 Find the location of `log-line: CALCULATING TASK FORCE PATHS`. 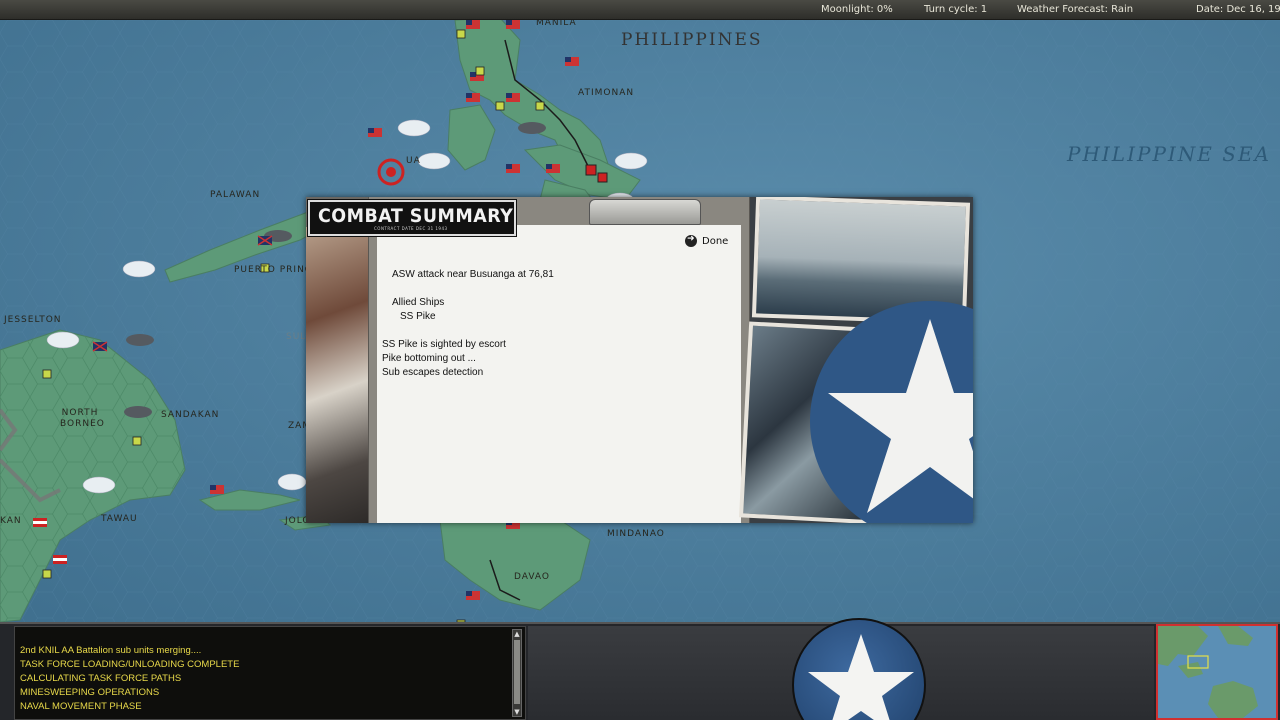

log-line: CALCULATING TASK FORCE PATHS is located at coordinates (101, 678).